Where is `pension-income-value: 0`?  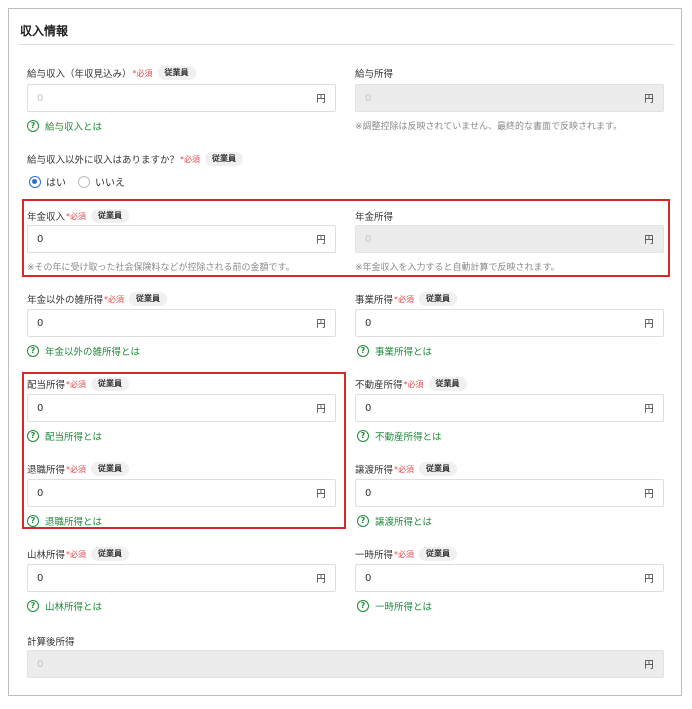 pension-income-value: 0 is located at coordinates (167, 239).